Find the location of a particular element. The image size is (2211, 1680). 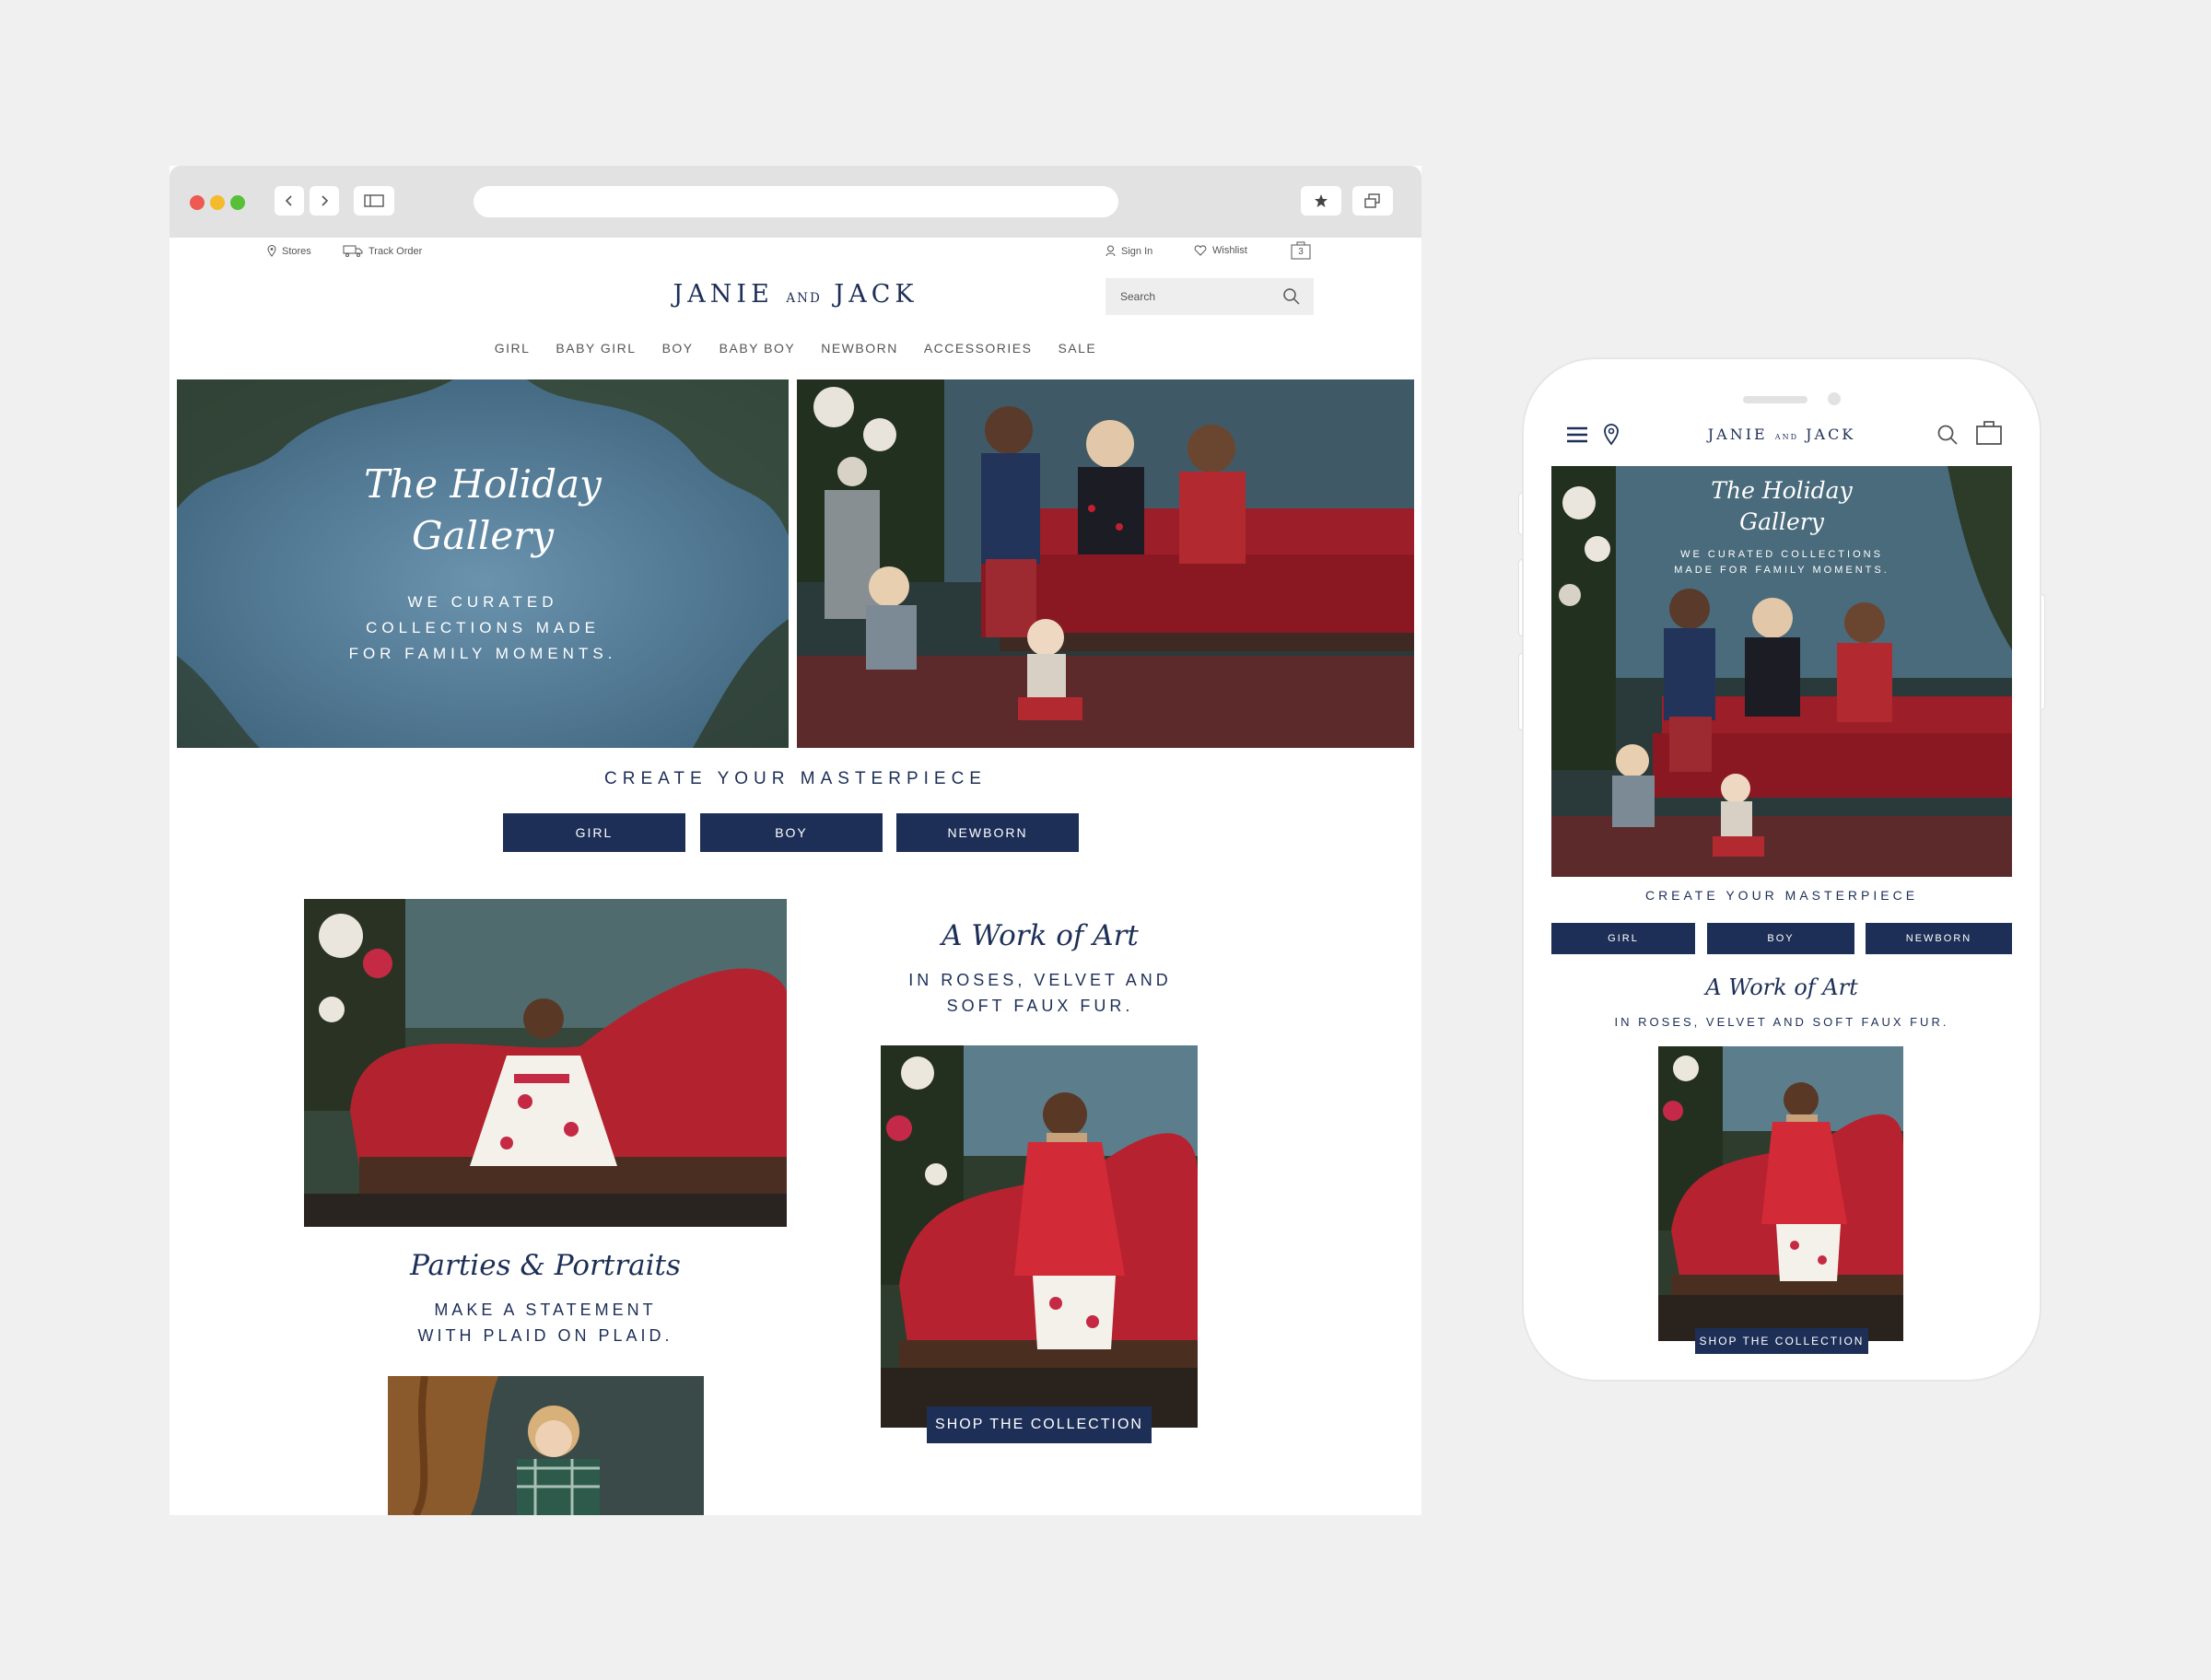

phone-masterpiece-heading: CREATE YOUR MASTERPIECE is located at coordinates (1781, 895).